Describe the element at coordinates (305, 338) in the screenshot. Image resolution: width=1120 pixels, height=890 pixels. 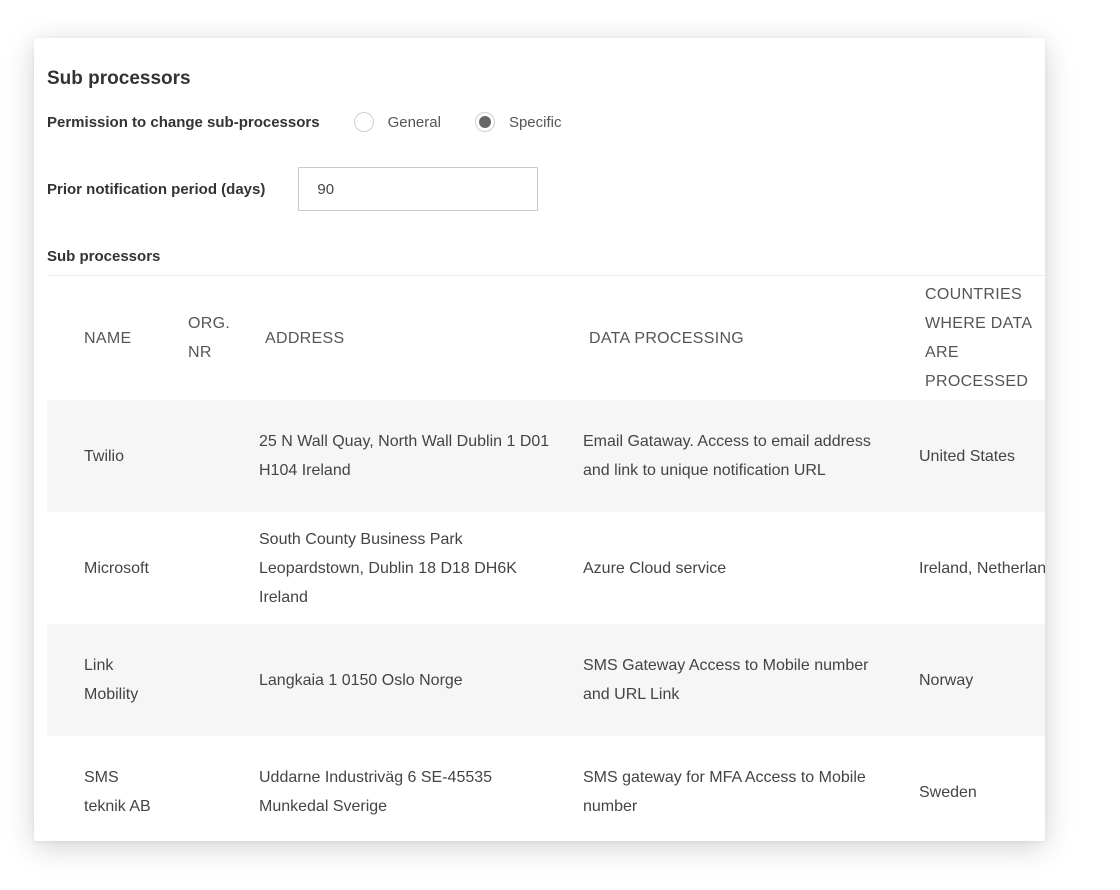
I see `header-address: ADDRESS` at that location.